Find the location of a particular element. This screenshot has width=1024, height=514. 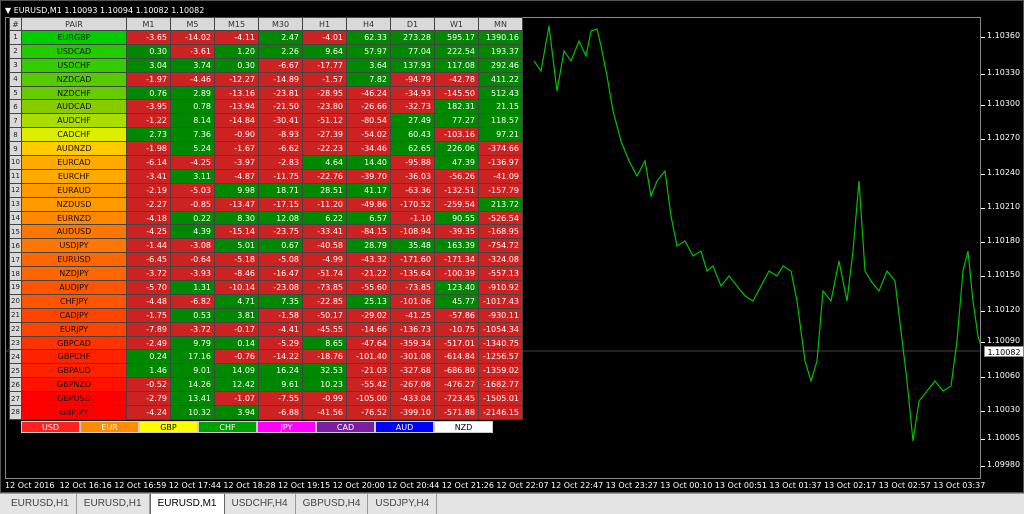

value-cell: 0.53 is located at coordinates (193, 315).